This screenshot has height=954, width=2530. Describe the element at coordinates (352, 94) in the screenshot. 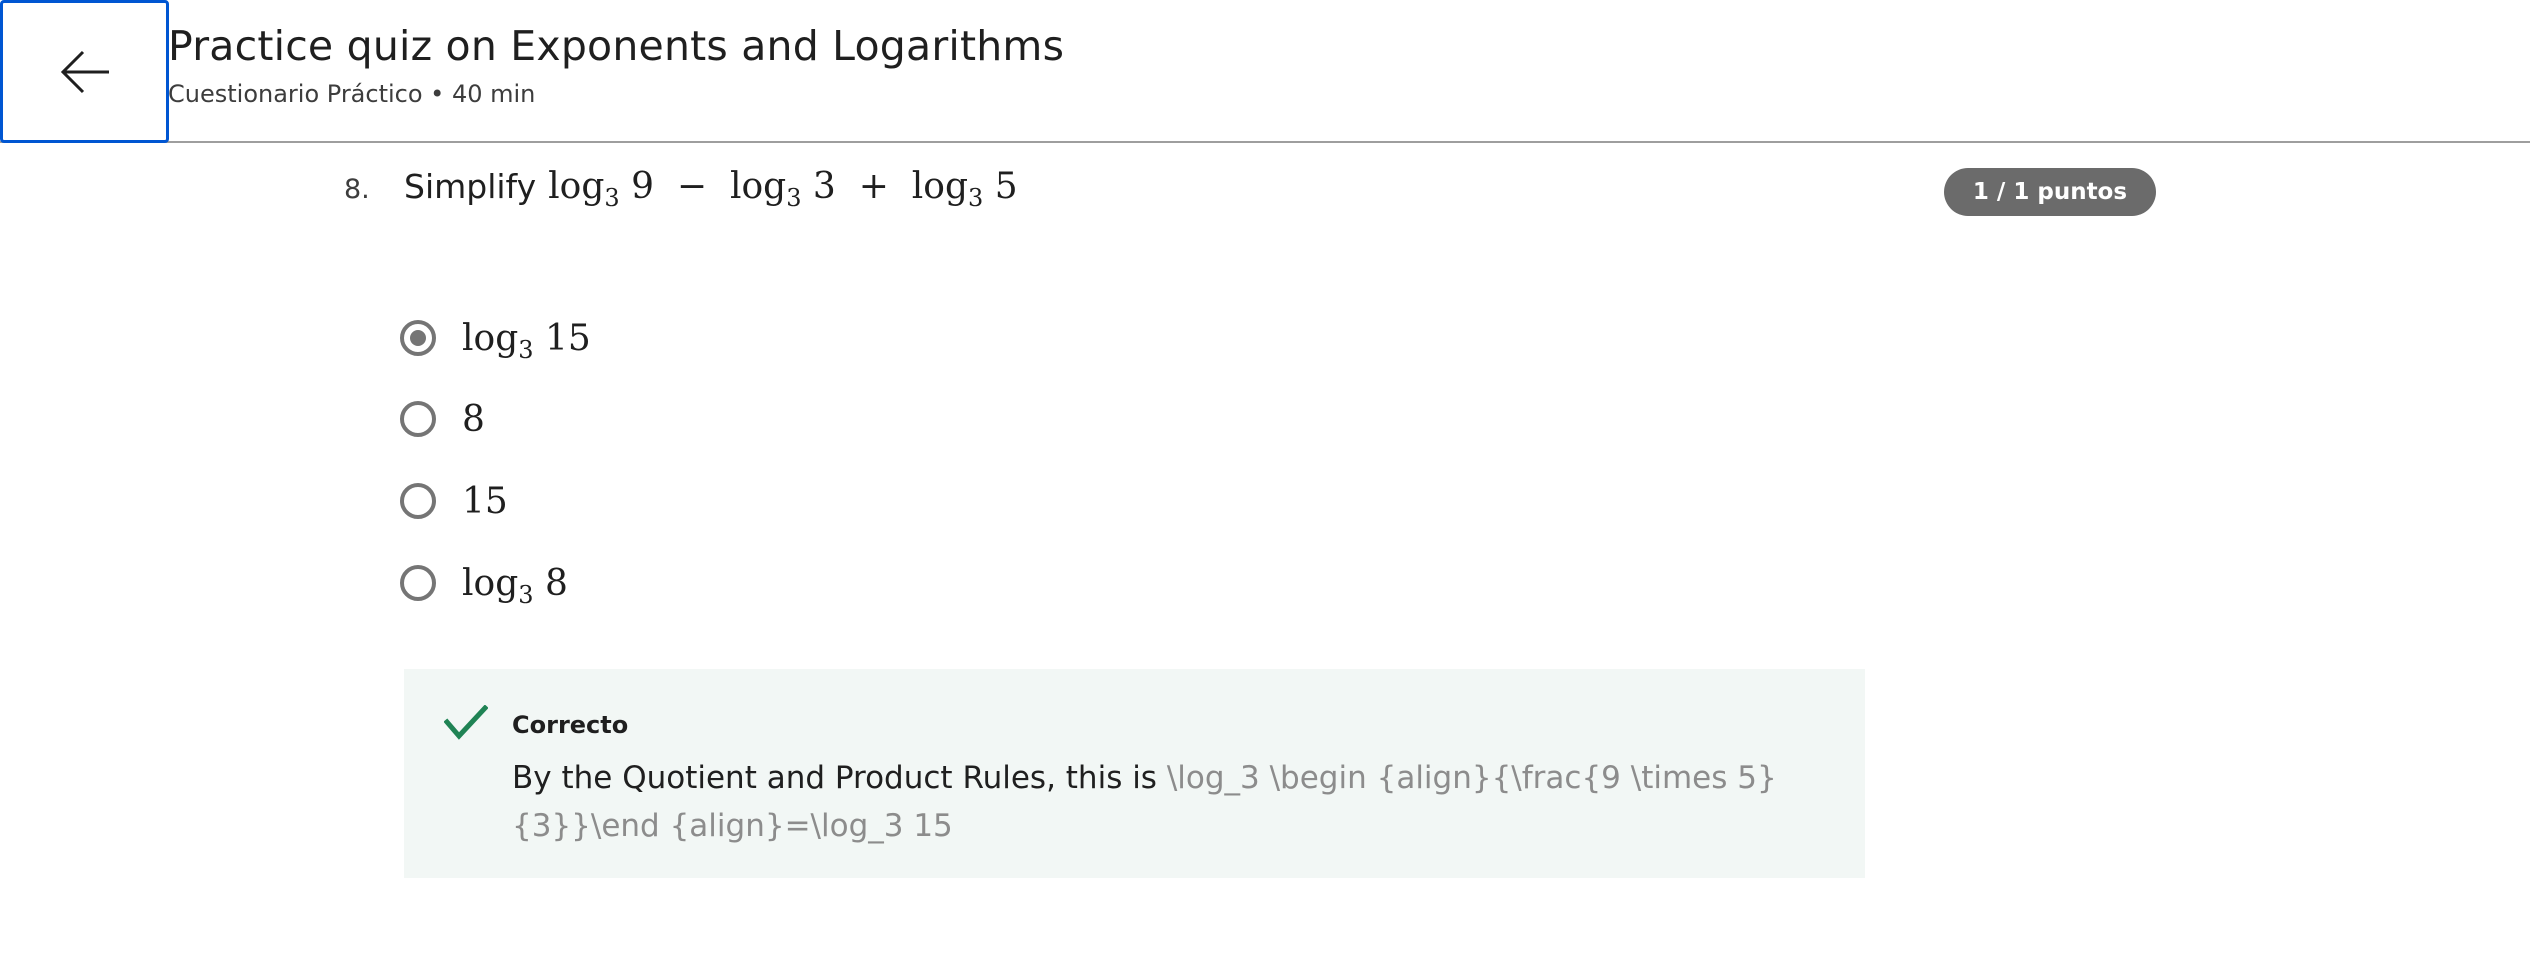

I see `page-subtitle: Cuestionario Práctico • 40 min` at that location.